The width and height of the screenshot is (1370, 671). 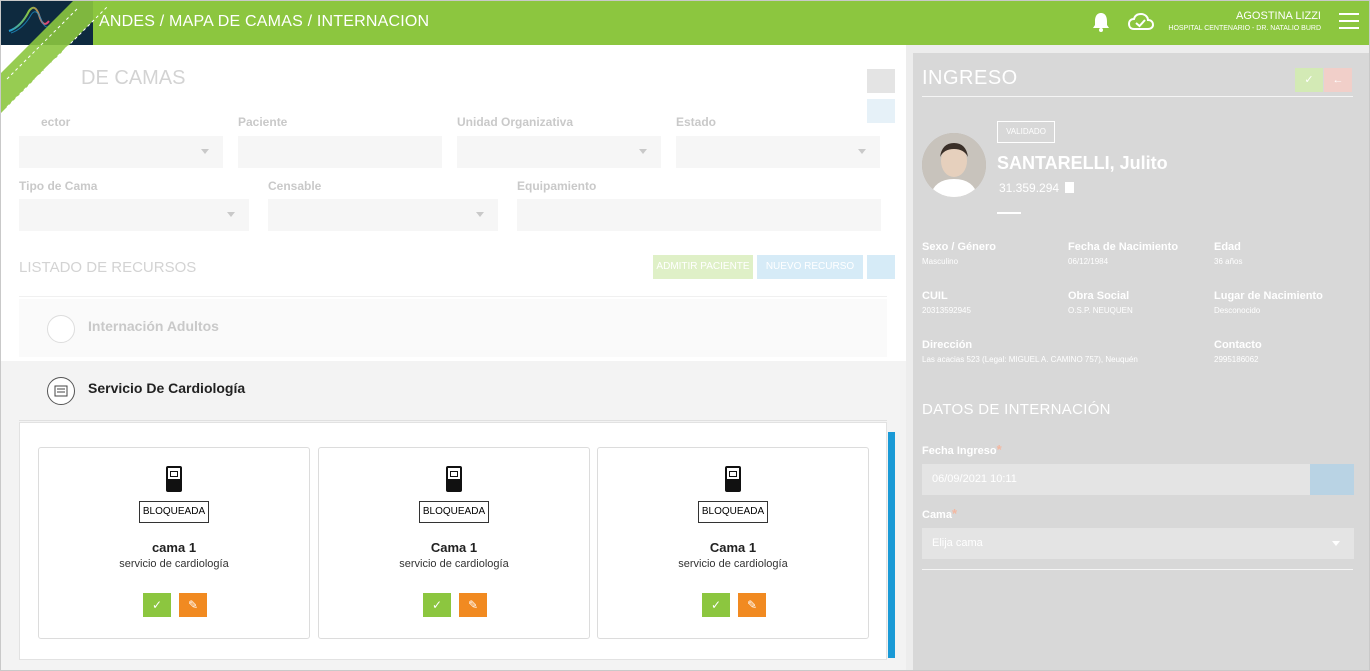 I want to click on sector-select, so click(x=121, y=152).